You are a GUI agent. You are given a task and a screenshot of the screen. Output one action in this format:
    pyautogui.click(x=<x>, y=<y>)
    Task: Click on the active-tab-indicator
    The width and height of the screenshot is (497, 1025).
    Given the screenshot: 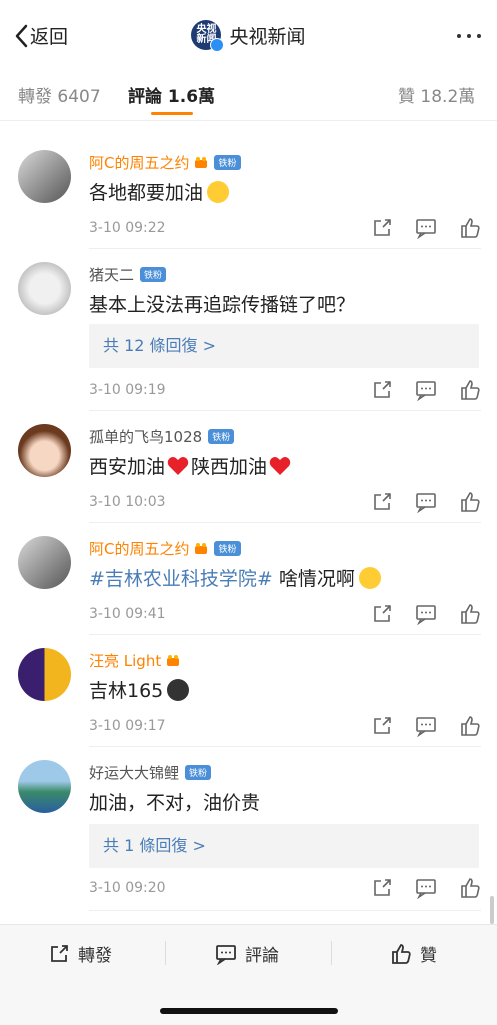 What is the action you would take?
    pyautogui.click(x=172, y=113)
    